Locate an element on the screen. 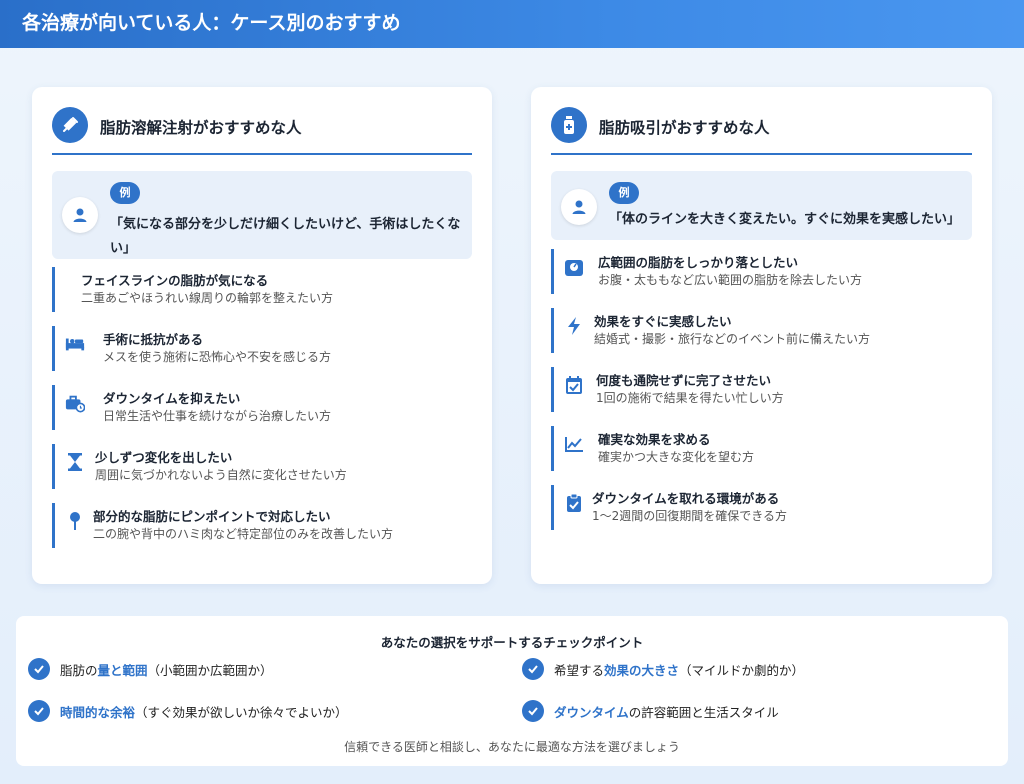 The width and height of the screenshot is (1024, 784). example-box: 例 「気になる部分を少しだけ細くしたいけど、手術はしたくない」 is located at coordinates (262, 215).